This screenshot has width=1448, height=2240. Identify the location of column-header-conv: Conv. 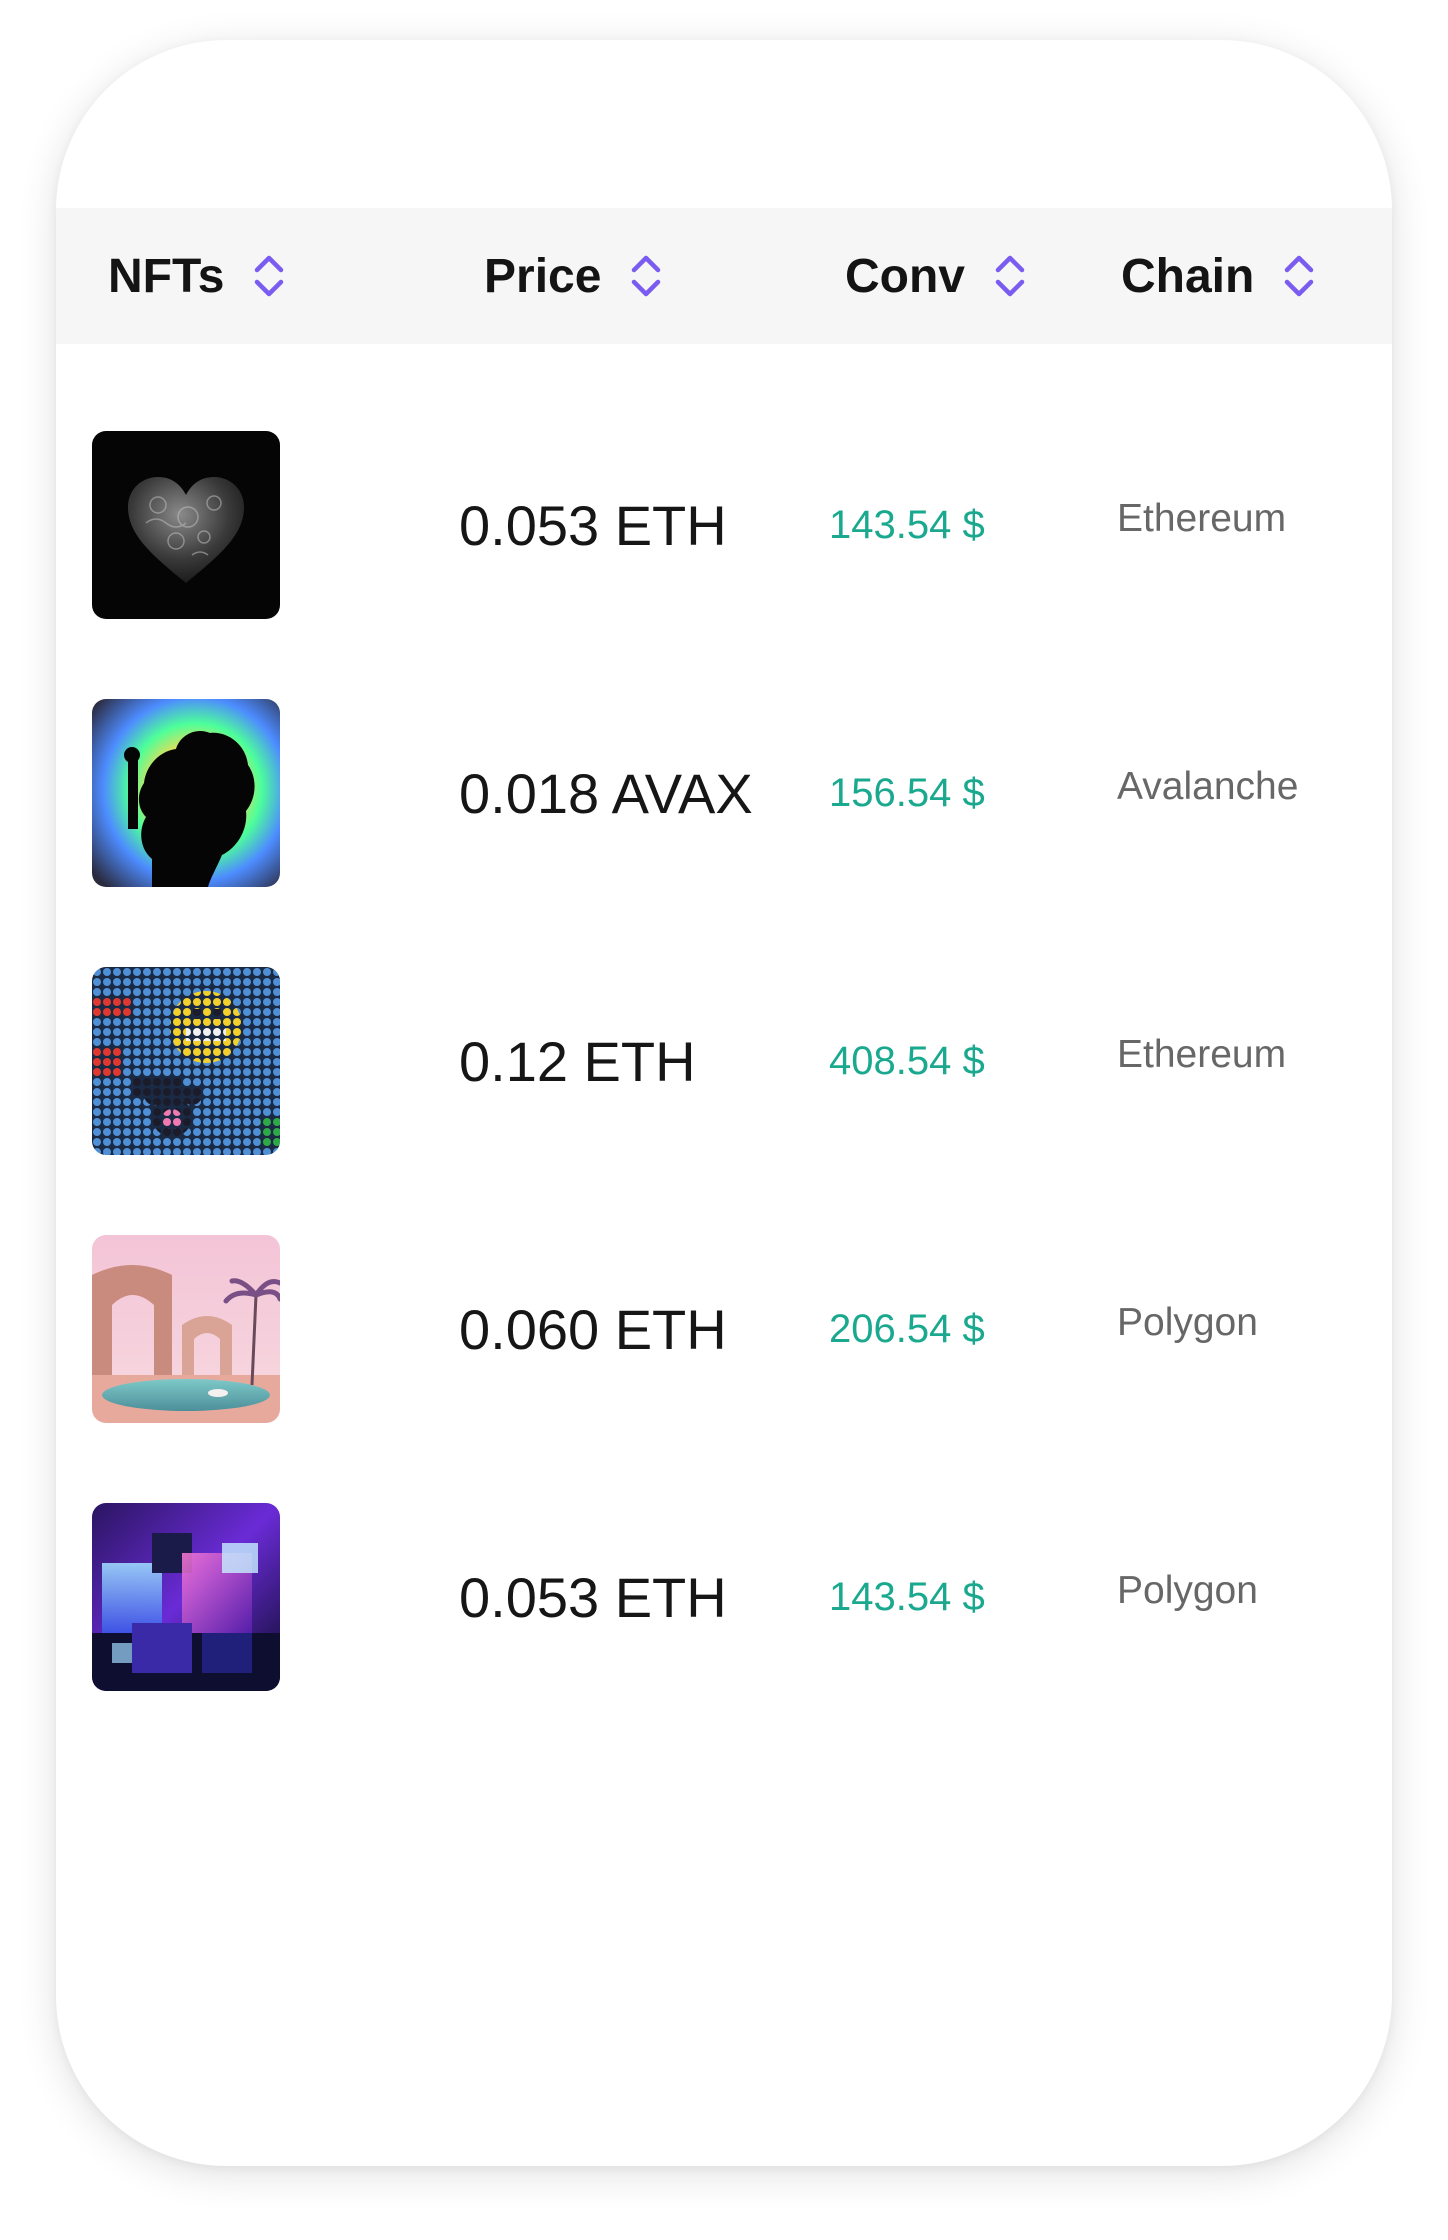
(936, 276).